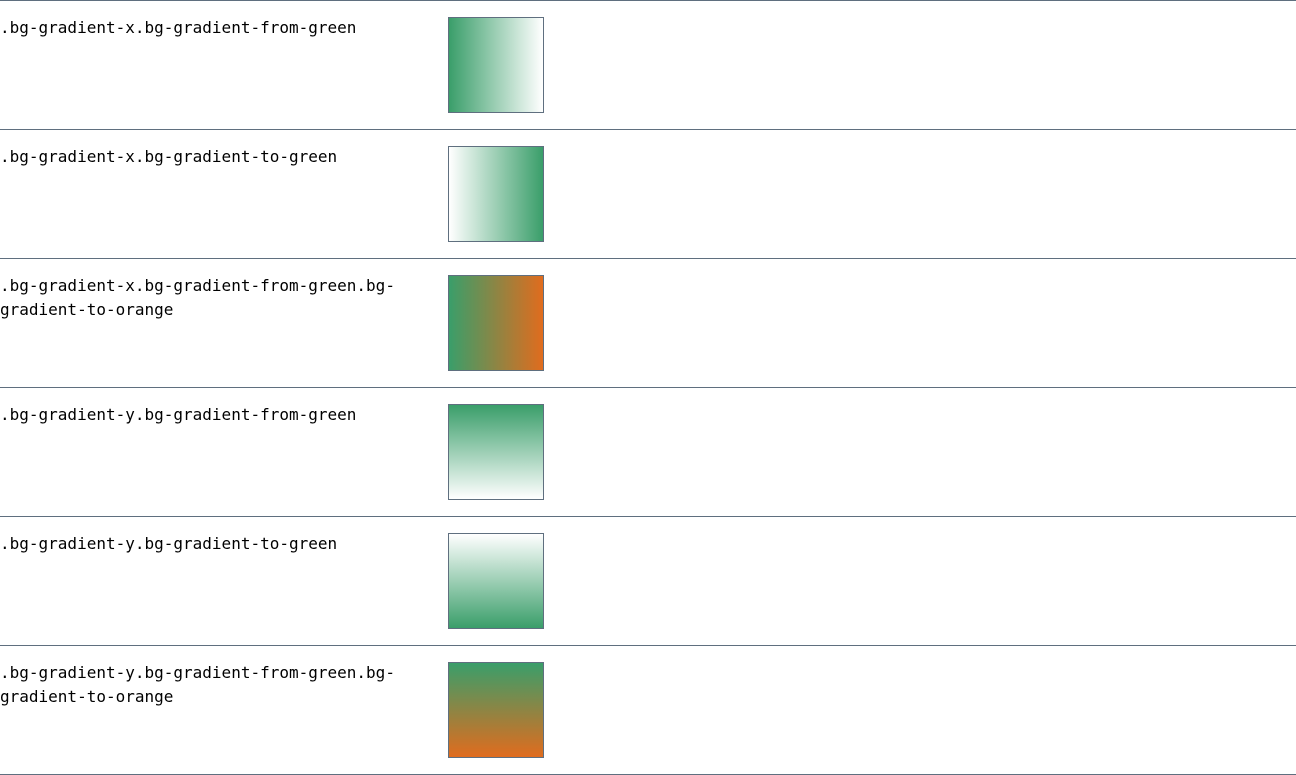  Describe the element at coordinates (169, 543) in the screenshot. I see `class-name-label: .bg-gradient-y.bg-gradient-to-green` at that location.